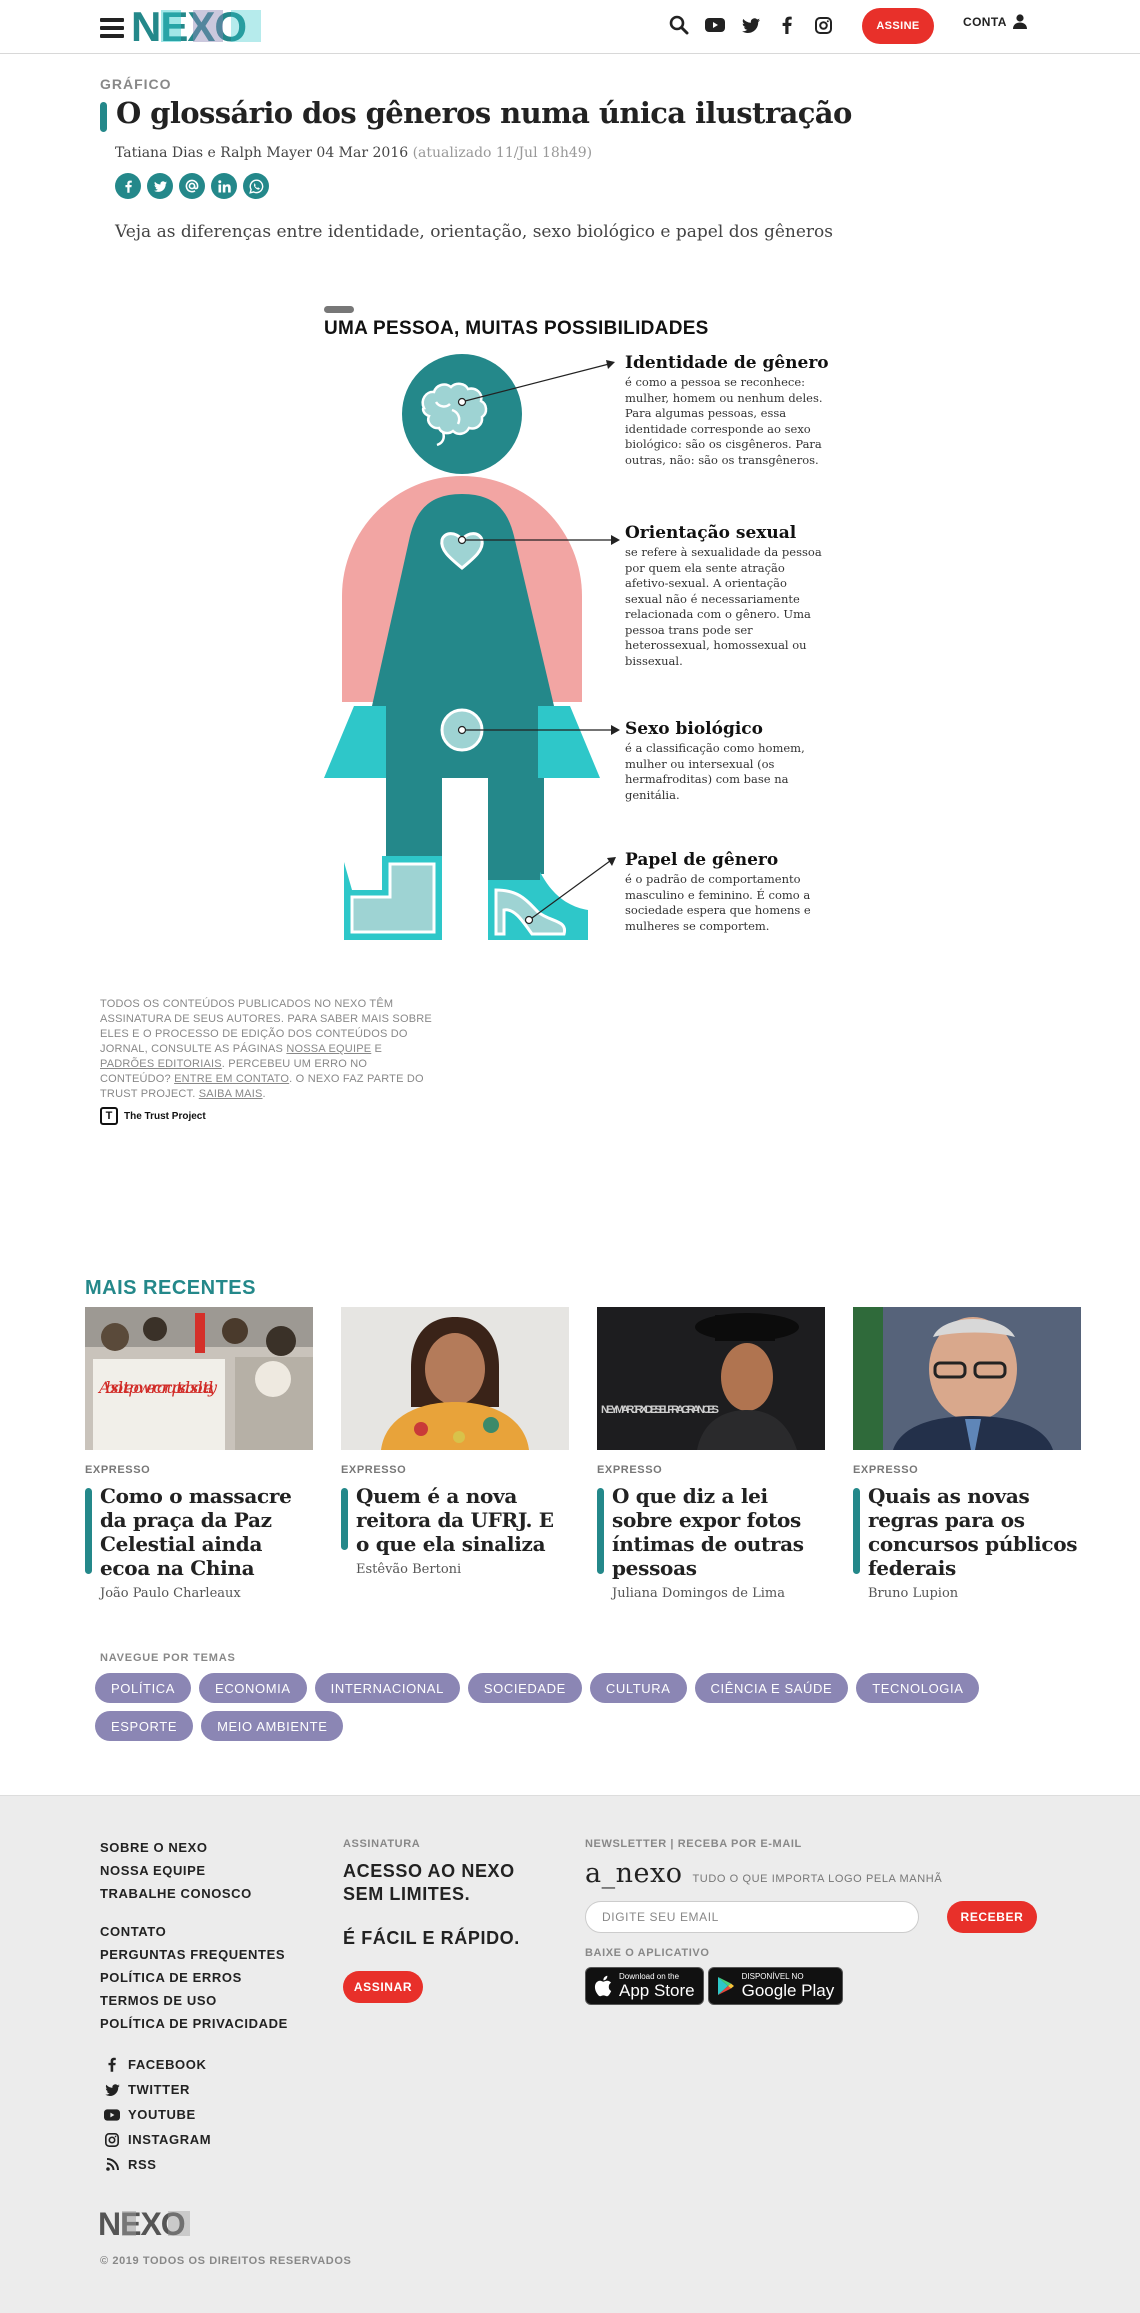 Image resolution: width=1140 pixels, height=2313 pixels. I want to click on footer-link-faq: PERGUNTAS FREQUENTES, so click(194, 1958).